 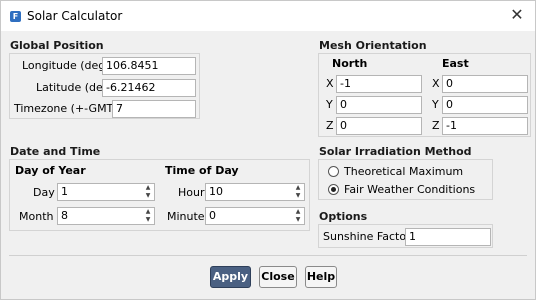 What do you see at coordinates (379, 126) in the screenshot?
I see `north-z-field: 0` at bounding box center [379, 126].